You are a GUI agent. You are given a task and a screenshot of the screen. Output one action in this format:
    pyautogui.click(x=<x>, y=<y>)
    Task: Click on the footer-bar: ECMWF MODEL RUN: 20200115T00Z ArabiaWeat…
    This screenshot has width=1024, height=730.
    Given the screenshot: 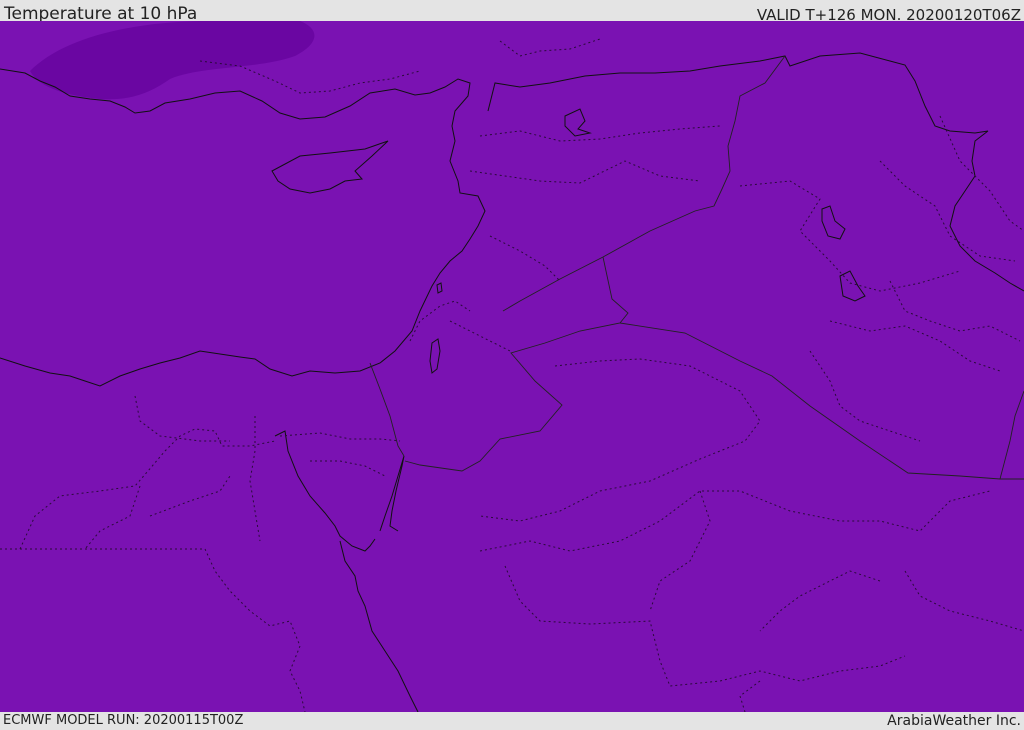 What is the action you would take?
    pyautogui.click(x=512, y=720)
    